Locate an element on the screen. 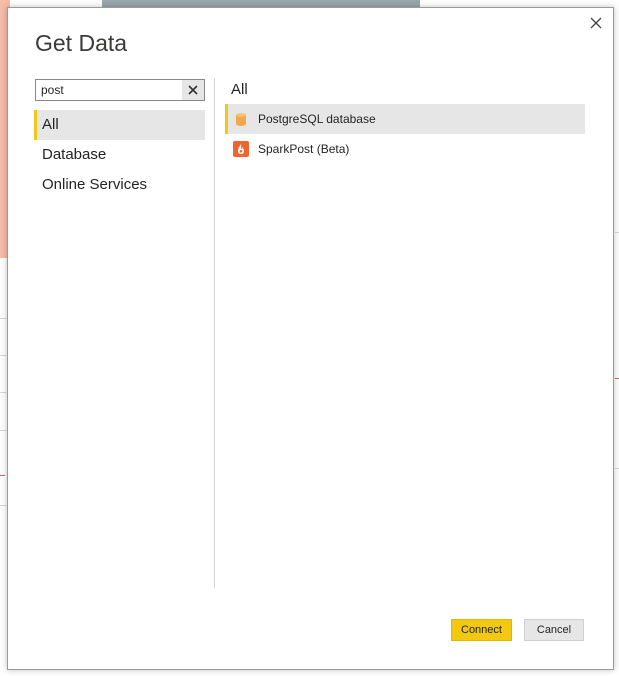 The height and width of the screenshot is (676, 619). panel-divider is located at coordinates (214, 333).